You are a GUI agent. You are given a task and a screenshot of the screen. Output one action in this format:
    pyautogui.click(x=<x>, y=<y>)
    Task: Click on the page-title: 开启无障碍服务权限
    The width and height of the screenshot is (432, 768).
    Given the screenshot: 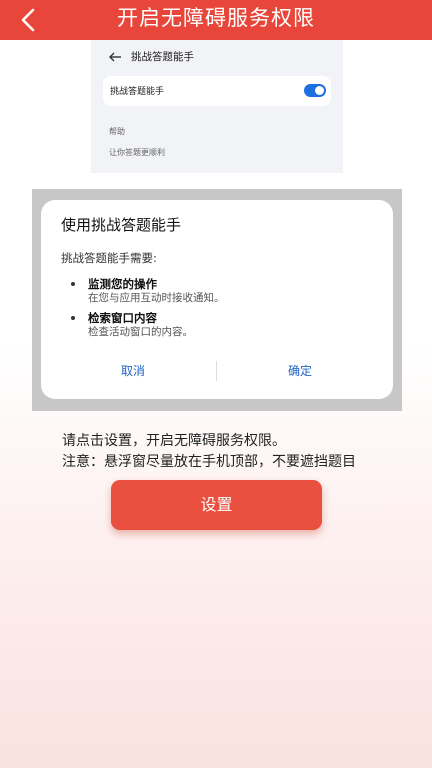 What is the action you would take?
    pyautogui.click(x=216, y=18)
    